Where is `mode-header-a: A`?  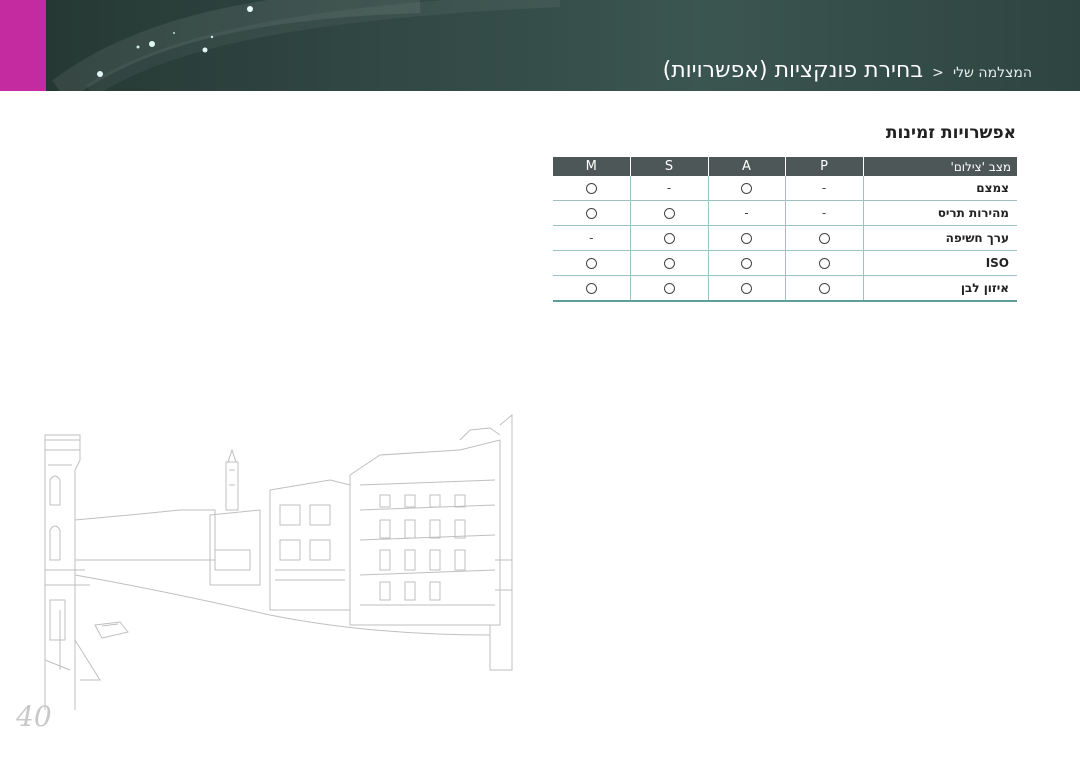
mode-header-a: A is located at coordinates (747, 166).